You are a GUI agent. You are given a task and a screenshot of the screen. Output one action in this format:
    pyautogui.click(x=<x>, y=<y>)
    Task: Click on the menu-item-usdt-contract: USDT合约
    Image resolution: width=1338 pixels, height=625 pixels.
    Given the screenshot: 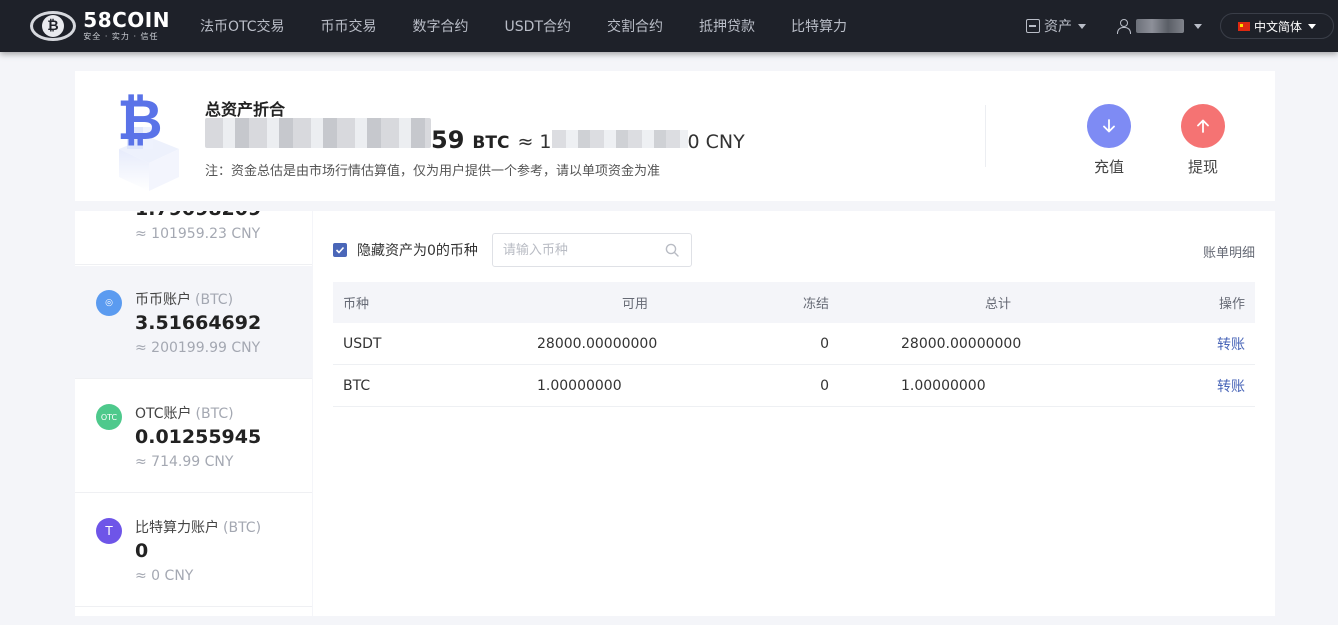 What is the action you would take?
    pyautogui.click(x=538, y=26)
    